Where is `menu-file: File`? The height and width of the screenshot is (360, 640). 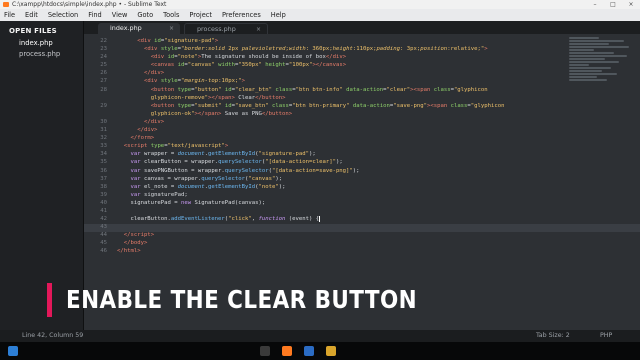 menu-file: File is located at coordinates (9, 15).